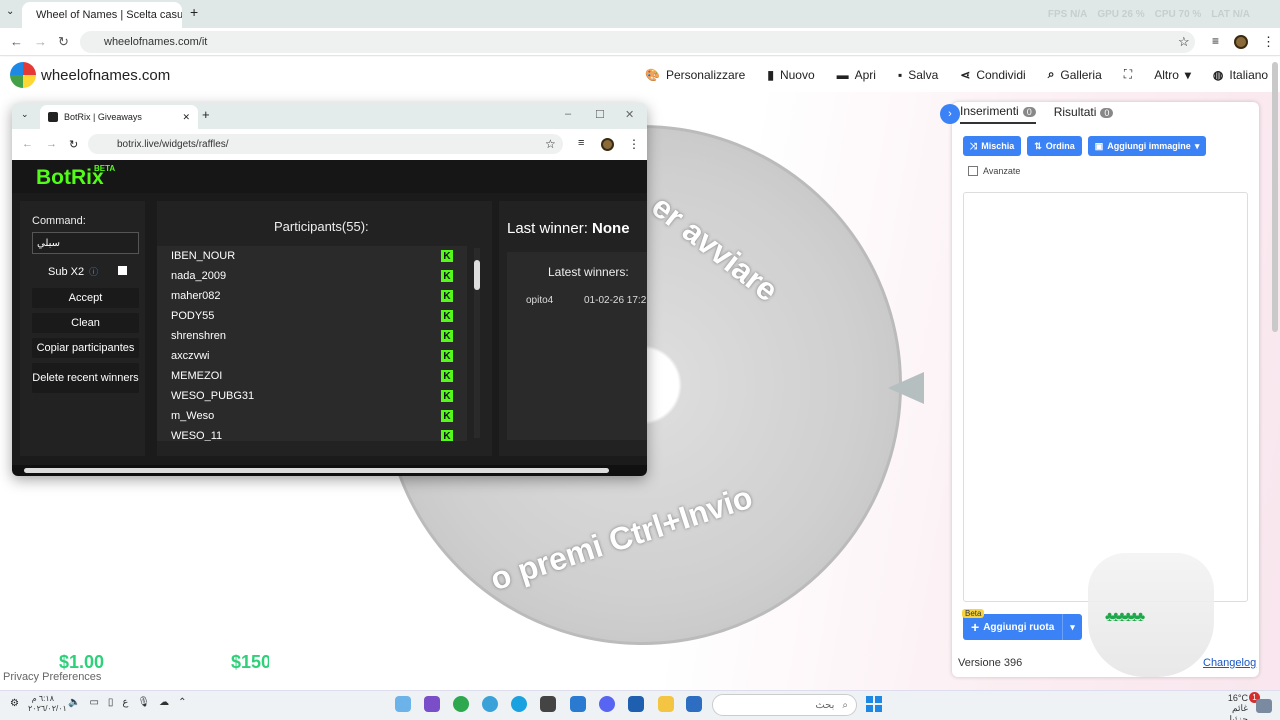 The height and width of the screenshot is (720, 1280). What do you see at coordinates (629, 114) in the screenshot?
I see `close-window-icon: ✕` at bounding box center [629, 114].